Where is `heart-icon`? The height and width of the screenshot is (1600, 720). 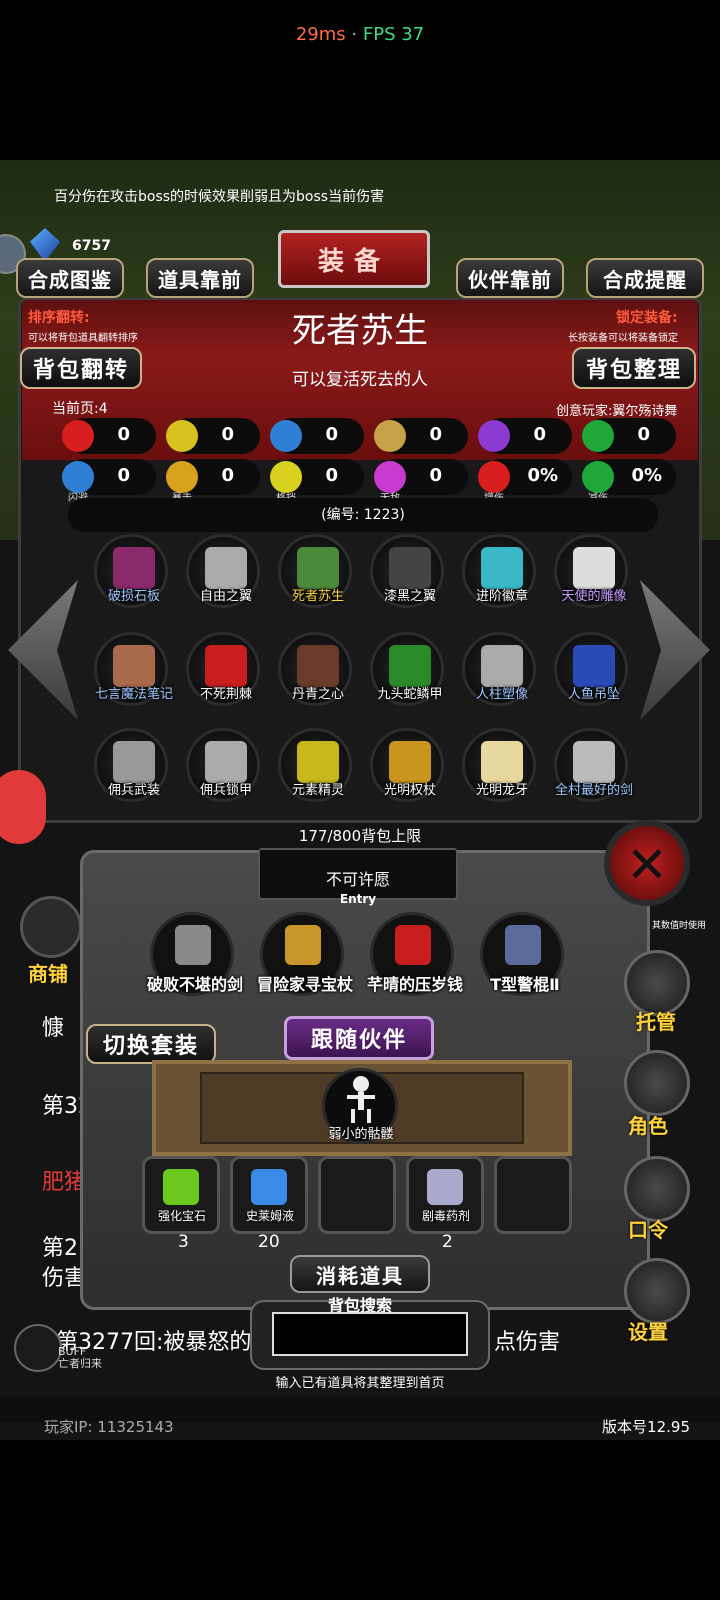 heart-icon is located at coordinates (78, 436).